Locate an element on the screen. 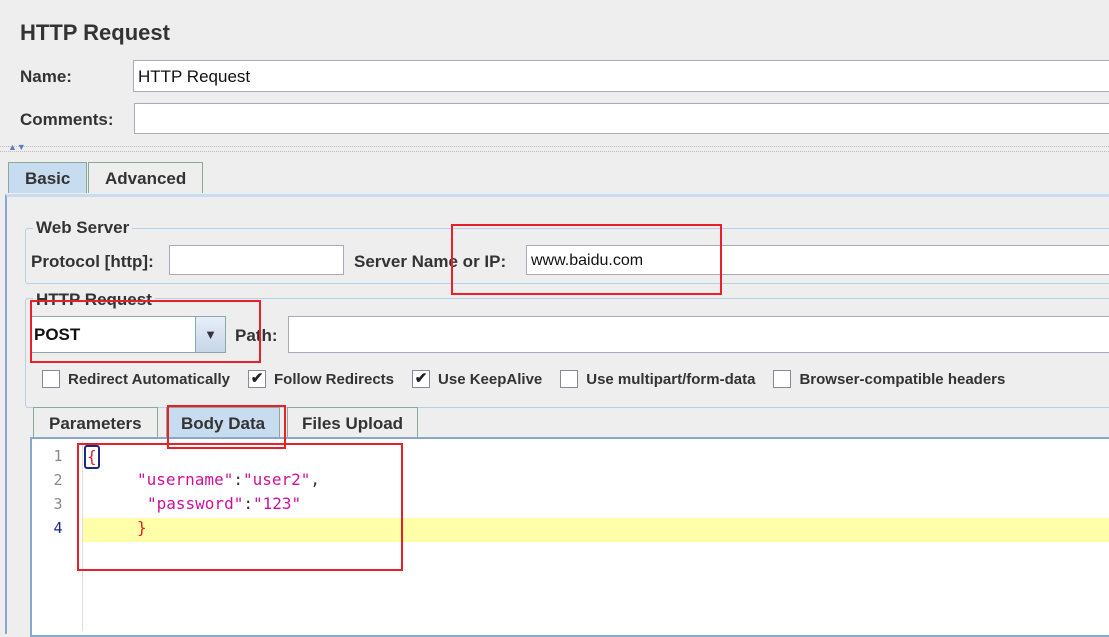 The width and height of the screenshot is (1109, 637). web-server-legend: Web Server is located at coordinates (83, 228).